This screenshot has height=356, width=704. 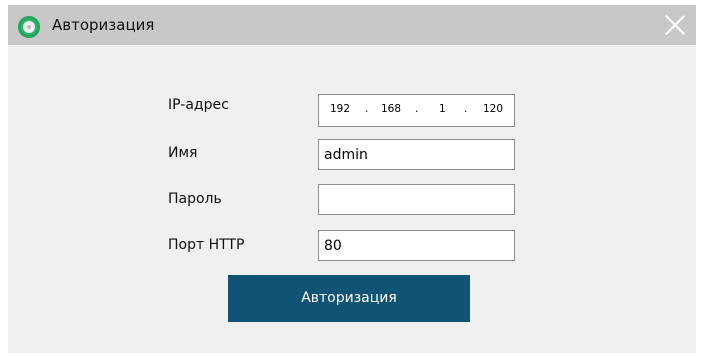 What do you see at coordinates (183, 153) in the screenshot?
I see `name-label: Имя` at bounding box center [183, 153].